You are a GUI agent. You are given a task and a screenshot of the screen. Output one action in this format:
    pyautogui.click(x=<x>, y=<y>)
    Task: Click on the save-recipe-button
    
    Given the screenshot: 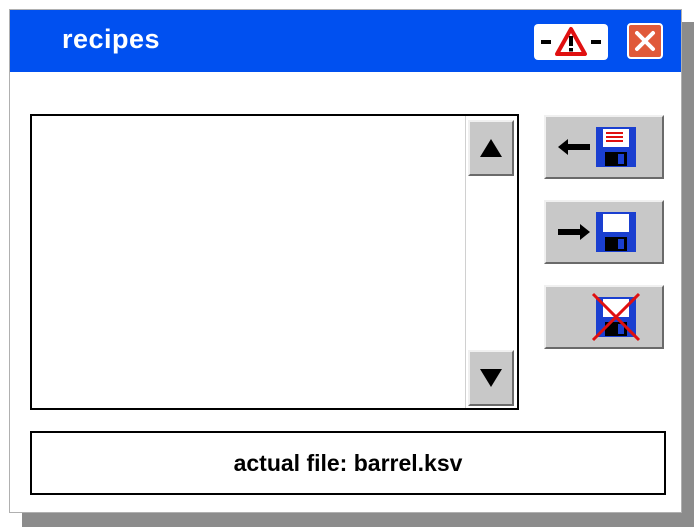 What is the action you would take?
    pyautogui.click(x=604, y=232)
    